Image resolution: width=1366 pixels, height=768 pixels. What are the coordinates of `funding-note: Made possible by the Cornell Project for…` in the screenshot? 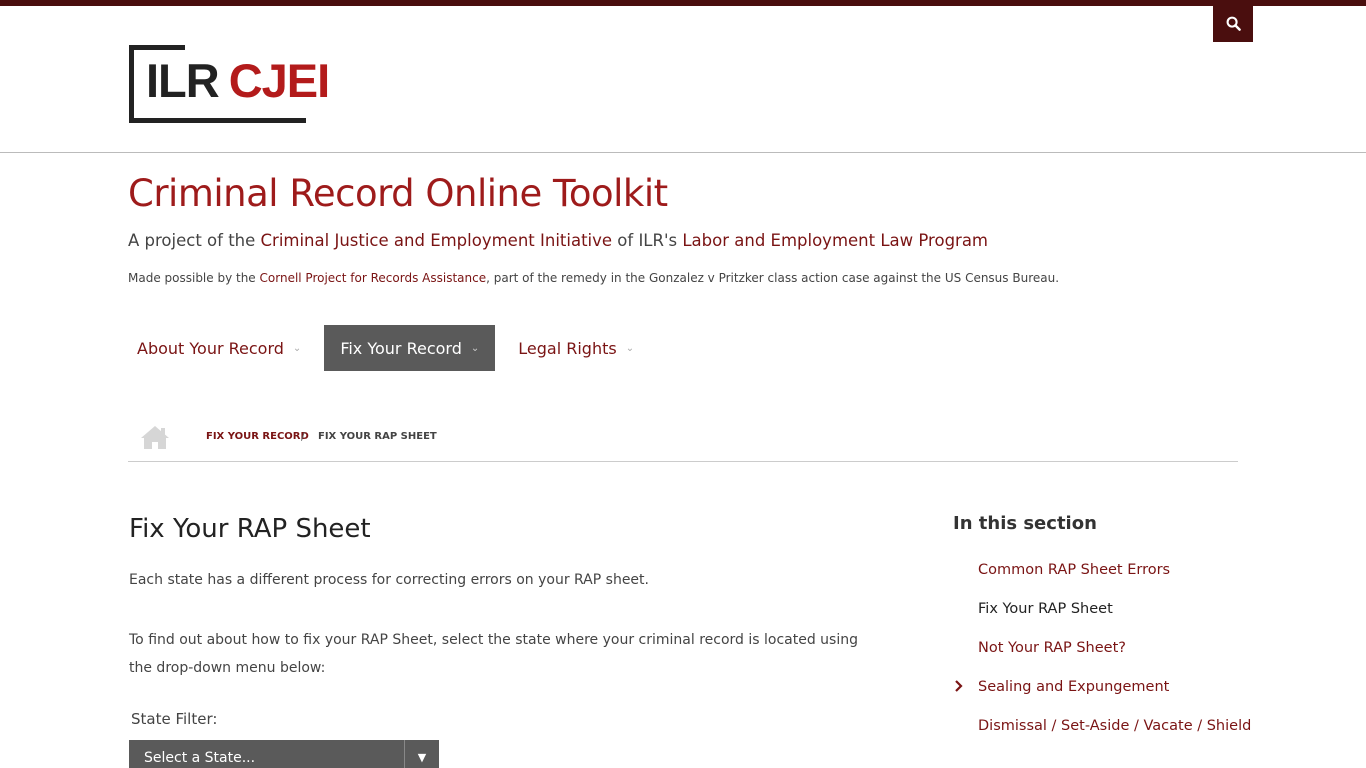 It's located at (593, 278).